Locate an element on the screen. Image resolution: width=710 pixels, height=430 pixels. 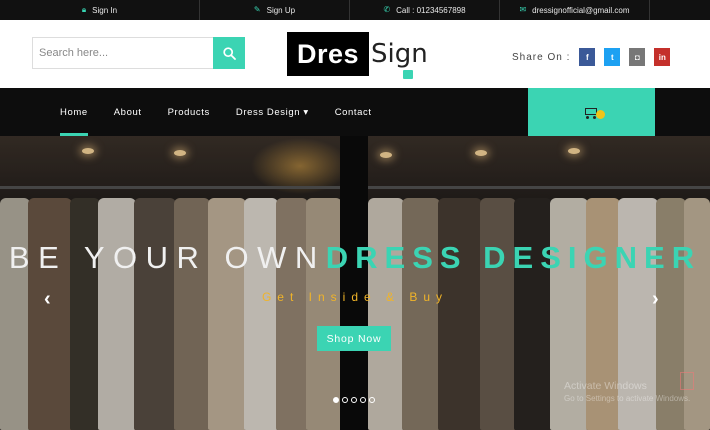
cart-icon is located at coordinates (594, 112).